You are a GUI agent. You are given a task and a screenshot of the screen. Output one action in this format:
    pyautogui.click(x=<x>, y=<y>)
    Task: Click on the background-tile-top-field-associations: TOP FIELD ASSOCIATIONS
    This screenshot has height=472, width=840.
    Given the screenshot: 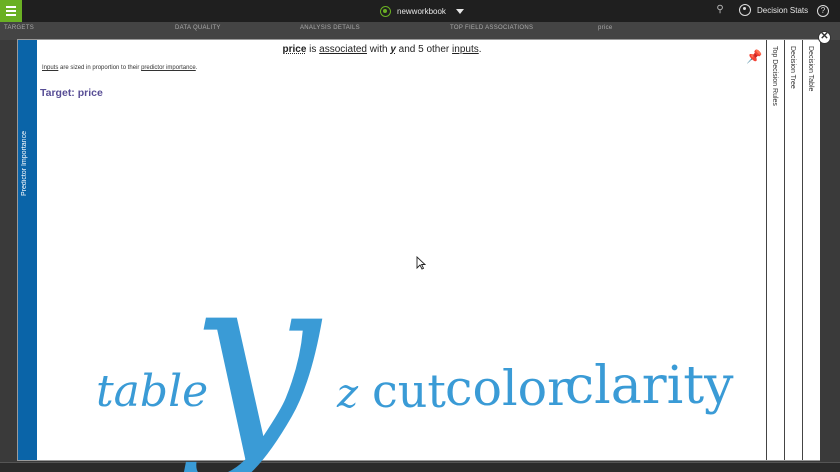 What is the action you would take?
    pyautogui.click(x=492, y=28)
    